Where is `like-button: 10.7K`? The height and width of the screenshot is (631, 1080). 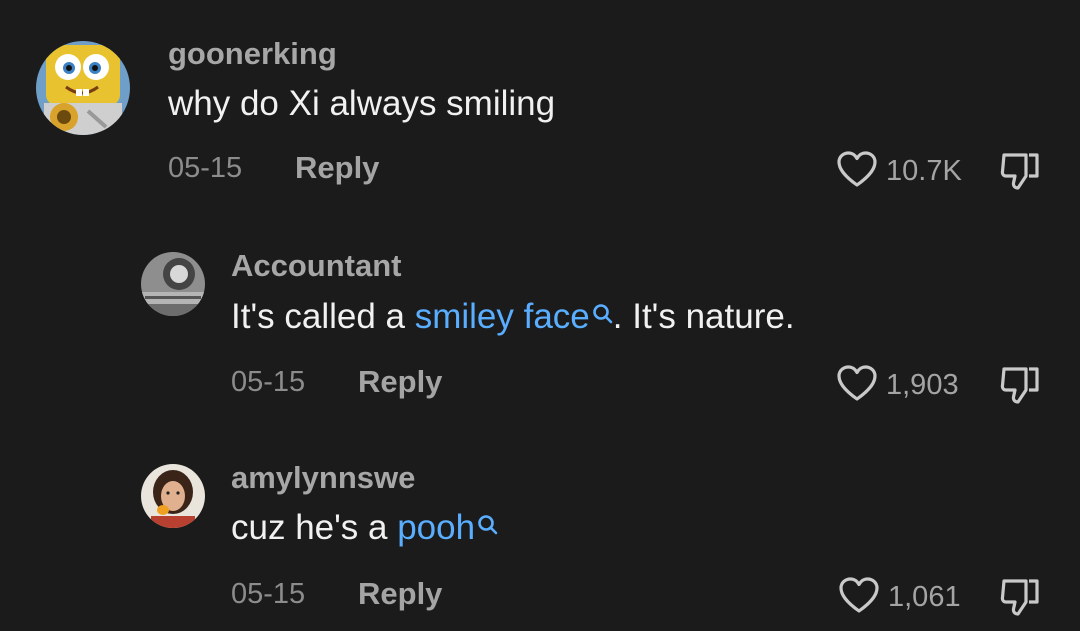
like-button: 10.7K is located at coordinates (899, 171).